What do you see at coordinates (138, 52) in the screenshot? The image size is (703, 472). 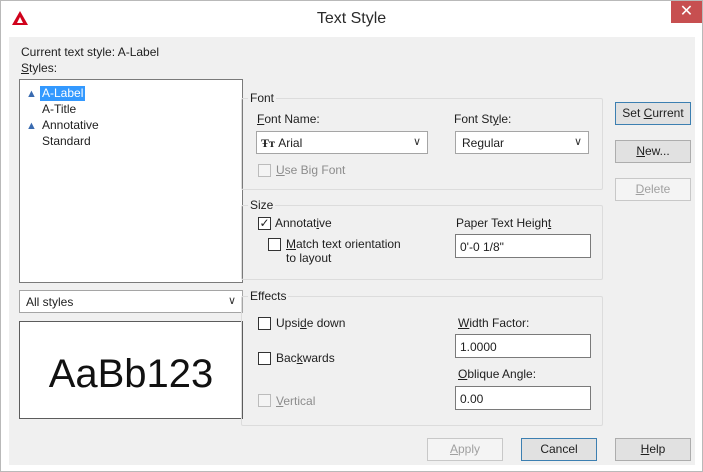 I see `current-style-value: A-Label` at bounding box center [138, 52].